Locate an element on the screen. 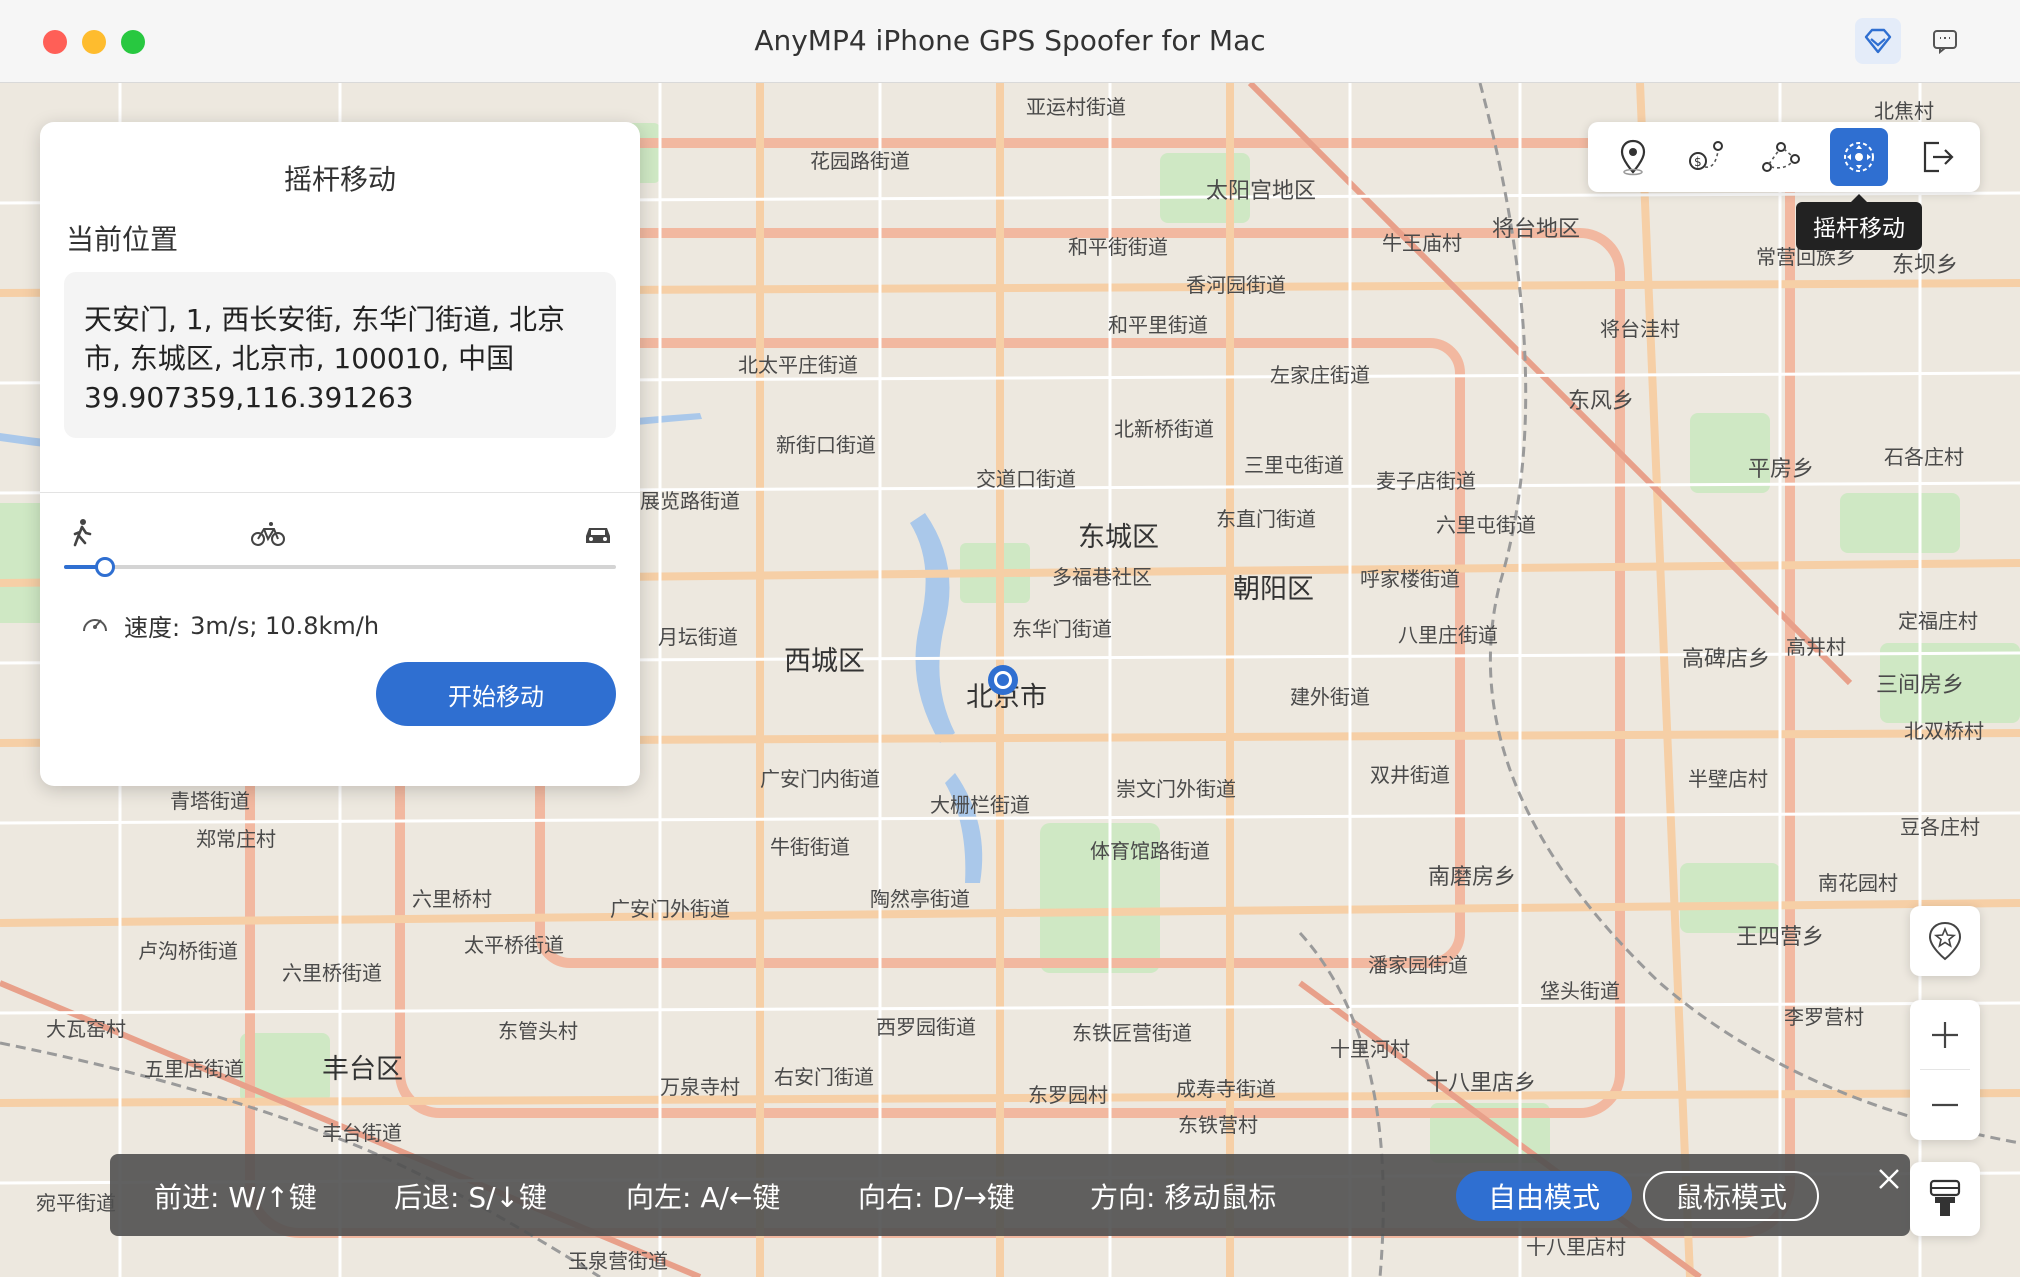  map-label-street: 高井村 is located at coordinates (1816, 647).